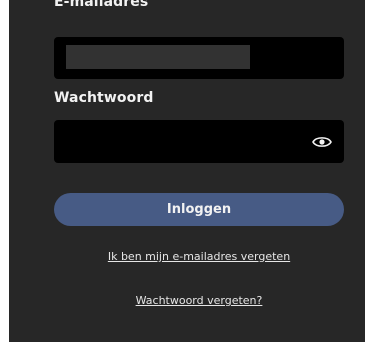 This screenshot has width=384, height=342. What do you see at coordinates (199, 141) in the screenshot?
I see `password-field` at bounding box center [199, 141].